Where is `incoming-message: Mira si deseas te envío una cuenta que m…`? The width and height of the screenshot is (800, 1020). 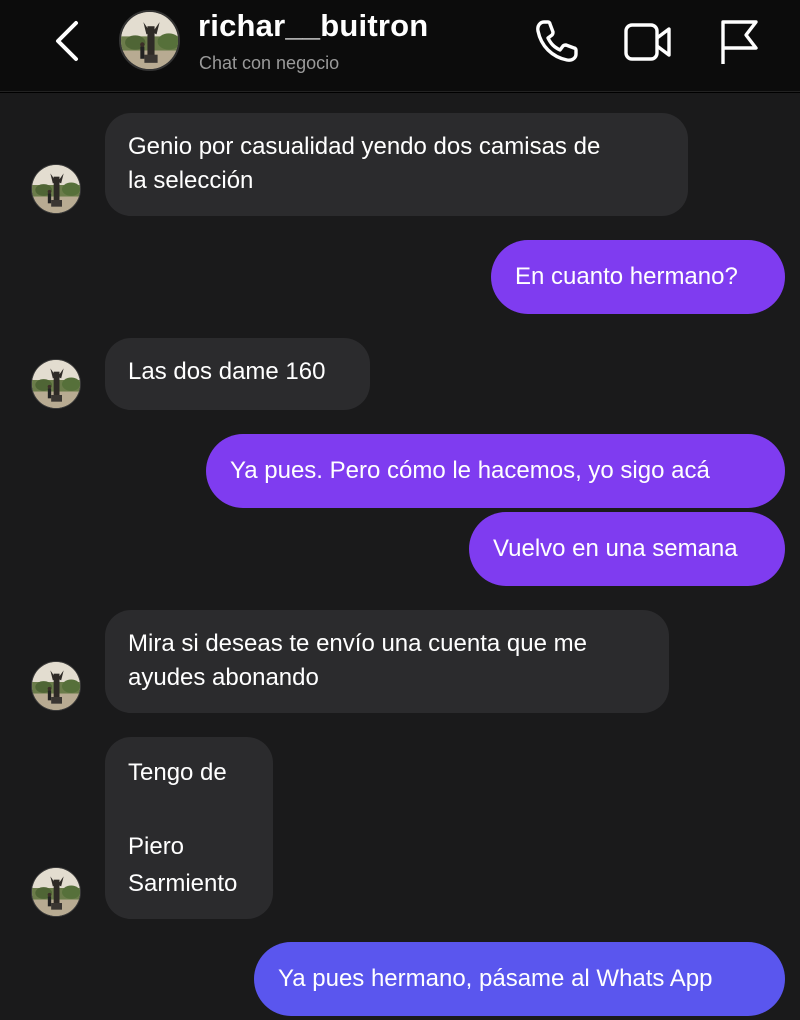 incoming-message: Mira si deseas te envío una cuenta que m… is located at coordinates (387, 661).